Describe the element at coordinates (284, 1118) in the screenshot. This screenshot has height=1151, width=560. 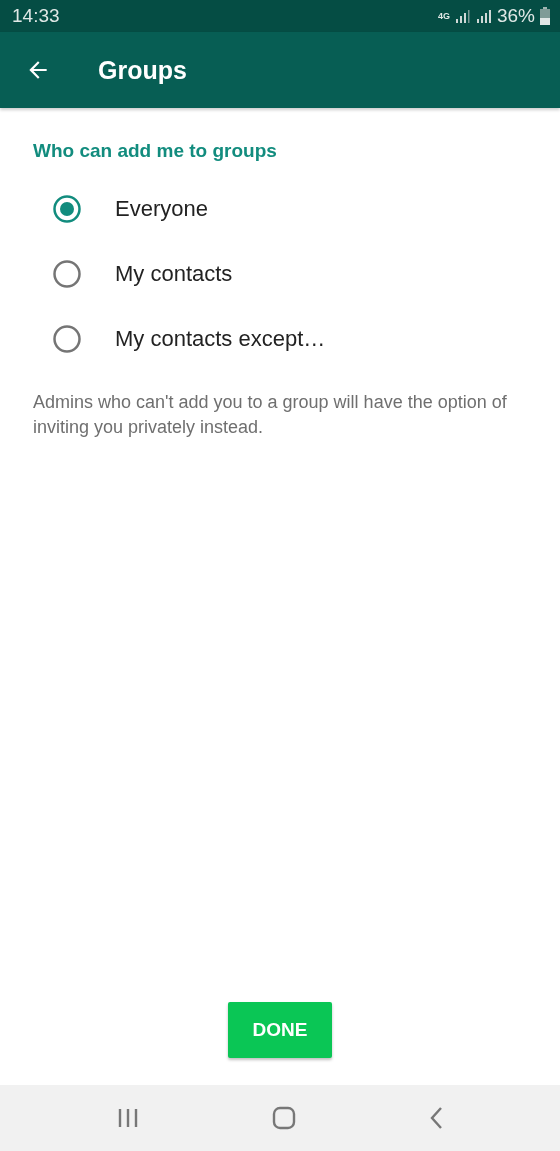
I see `home-button` at that location.